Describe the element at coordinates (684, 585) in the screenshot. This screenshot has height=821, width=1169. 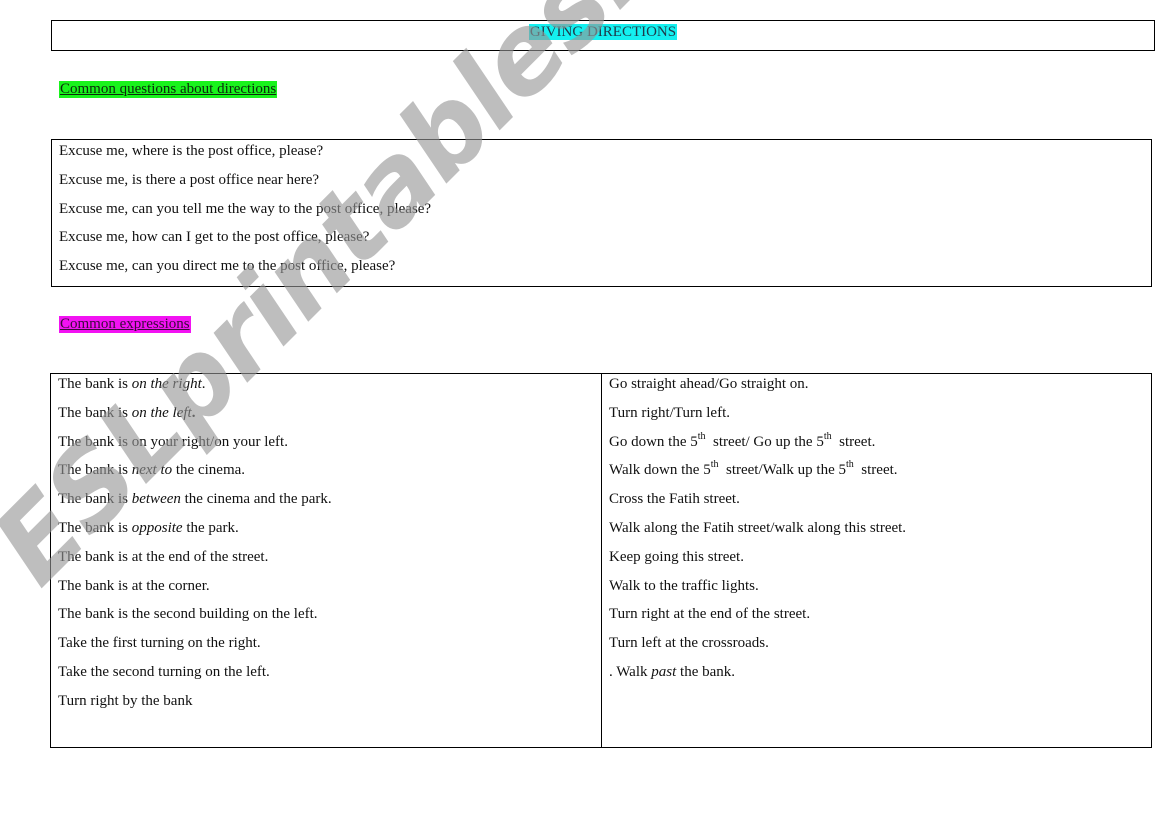
I see `expression-item: Walk to the traffic lights.` at that location.